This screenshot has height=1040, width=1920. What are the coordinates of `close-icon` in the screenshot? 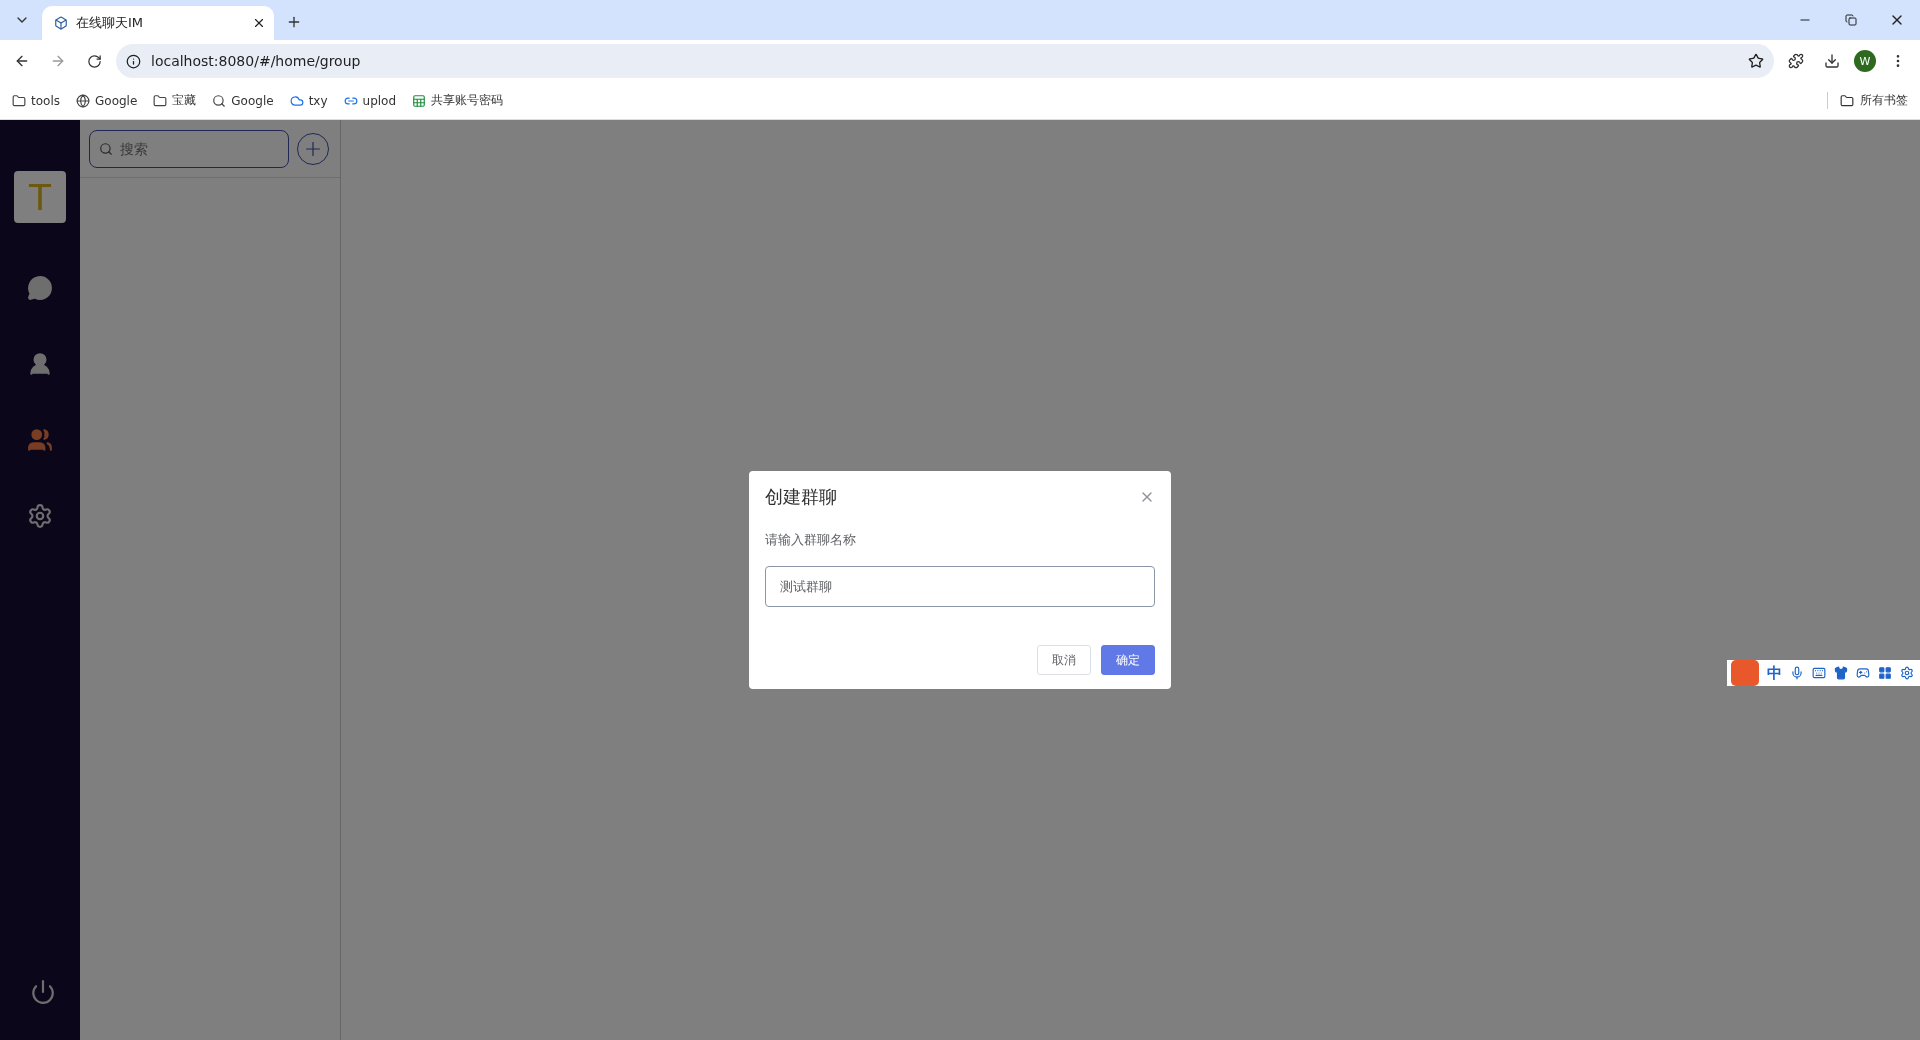 It's located at (259, 23).